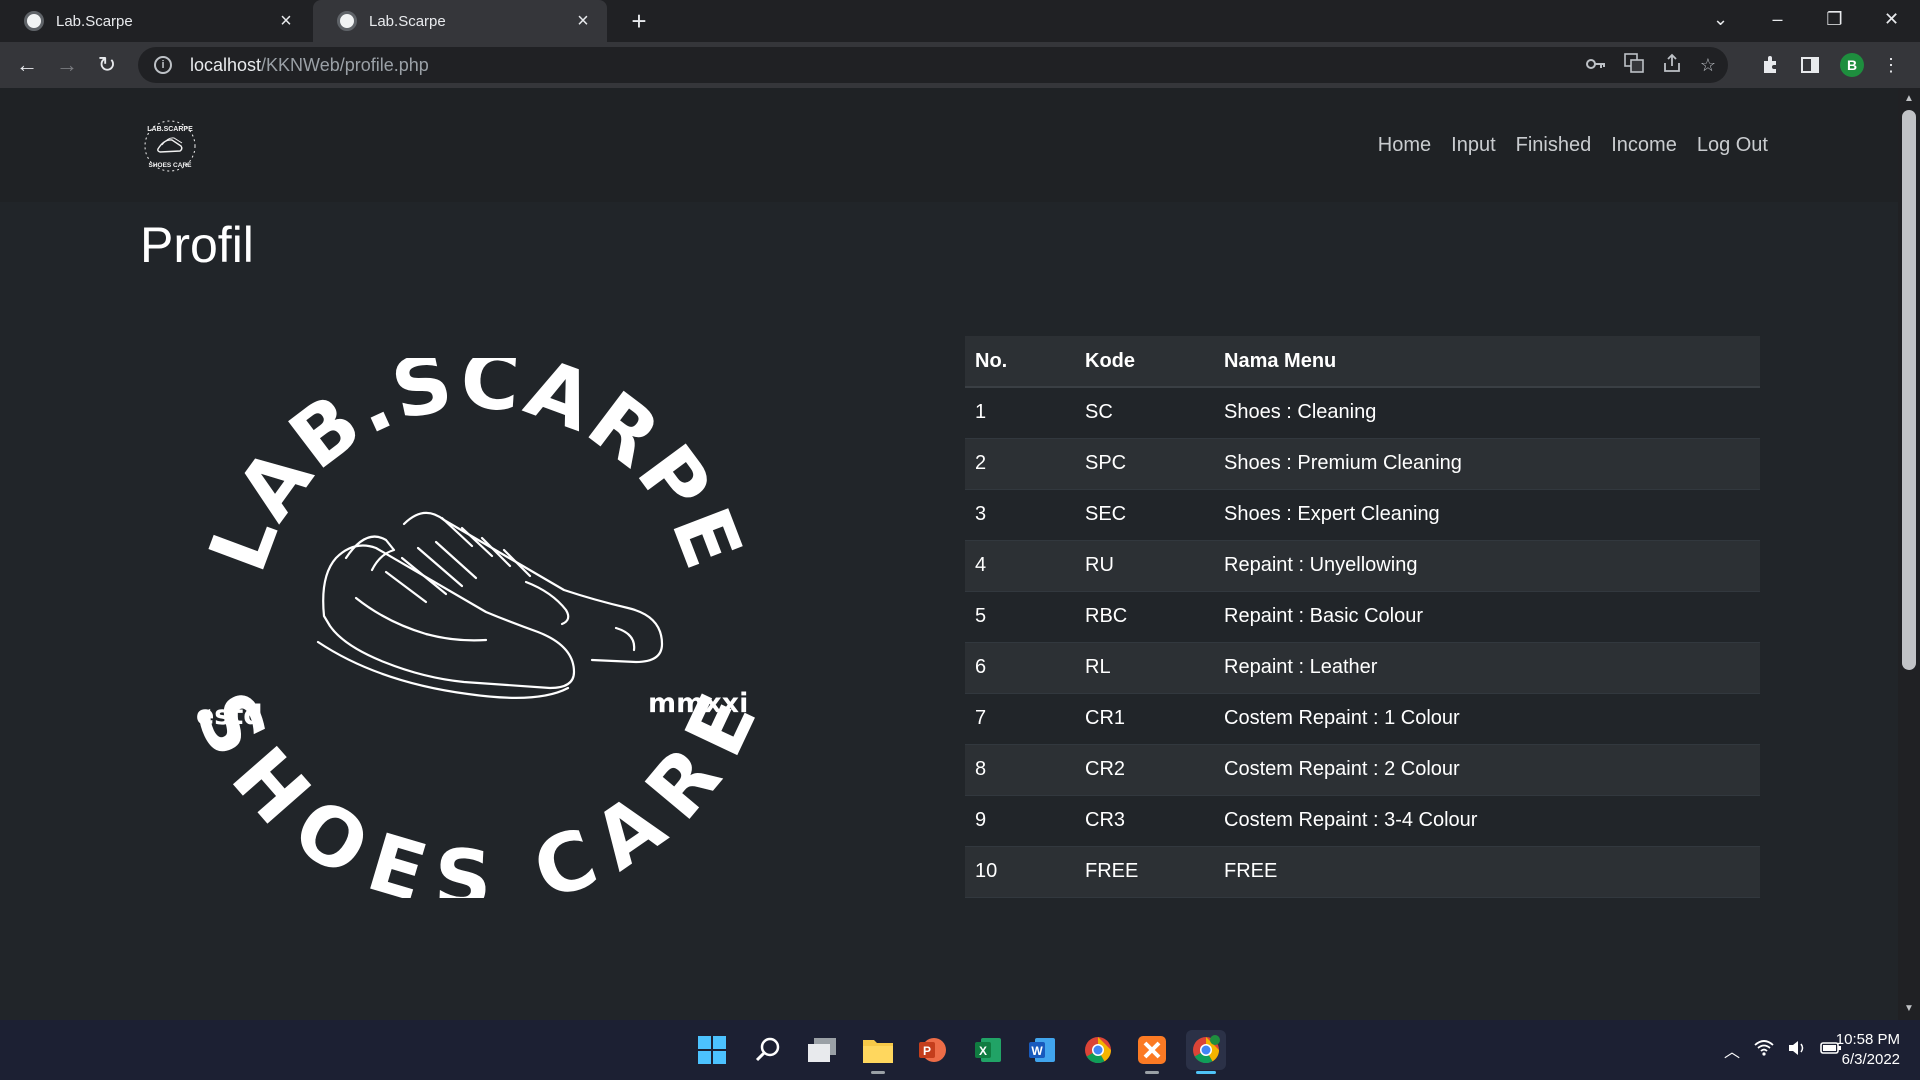 This screenshot has width=1920, height=1080. I want to click on cell-kode: RBC, so click(1144, 617).